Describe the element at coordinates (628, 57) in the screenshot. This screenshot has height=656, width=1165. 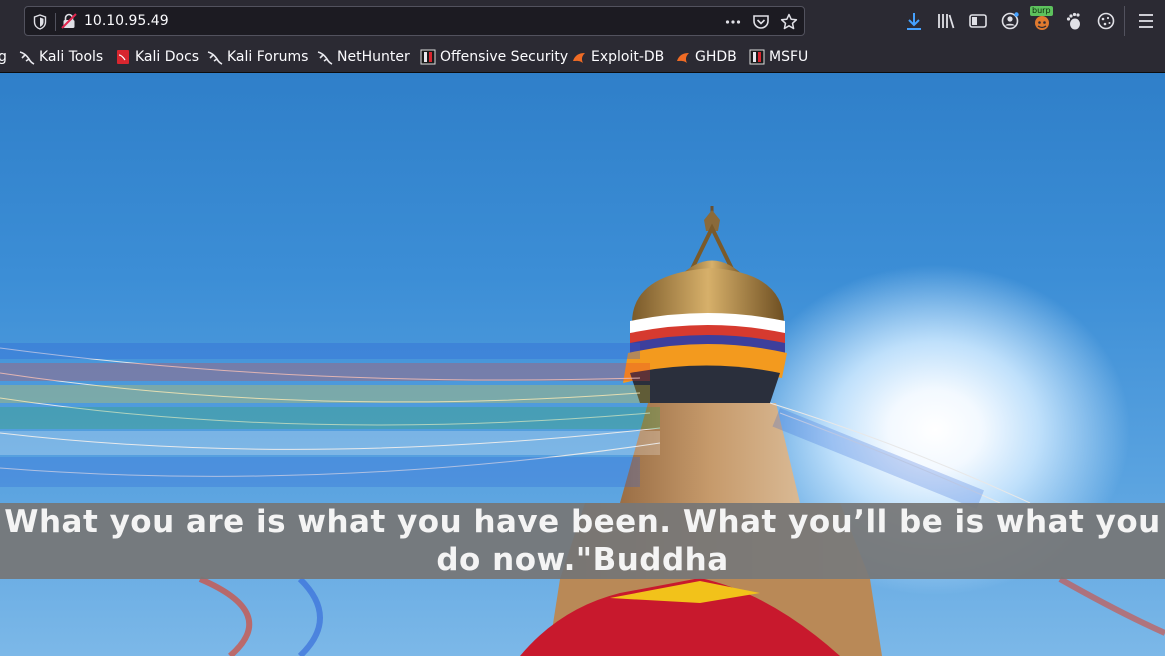
I see `bookmark-label: Exploit-DB` at that location.